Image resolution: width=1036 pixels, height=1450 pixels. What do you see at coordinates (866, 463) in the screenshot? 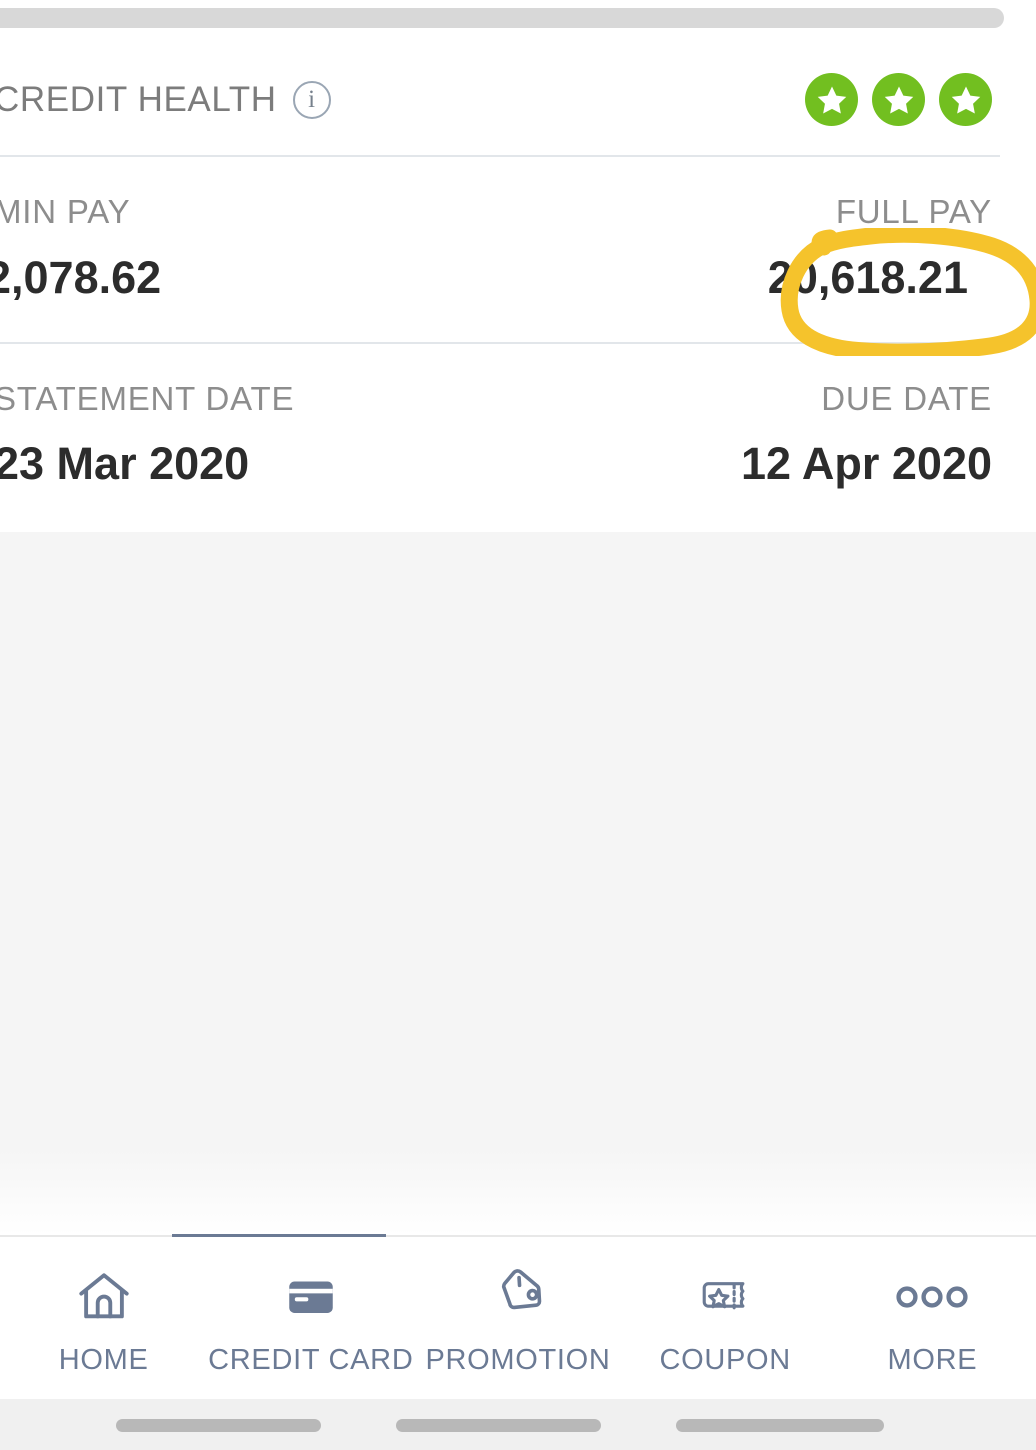
I see `due-date-value: 12 Apr 2020` at bounding box center [866, 463].